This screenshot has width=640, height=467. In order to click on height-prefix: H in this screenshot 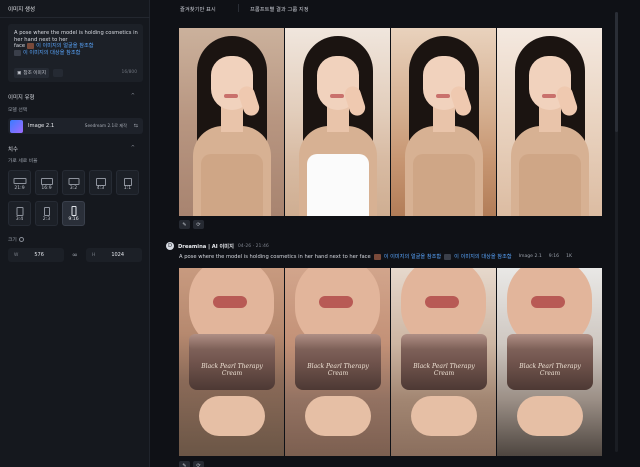, I will do `click(94, 255)`.